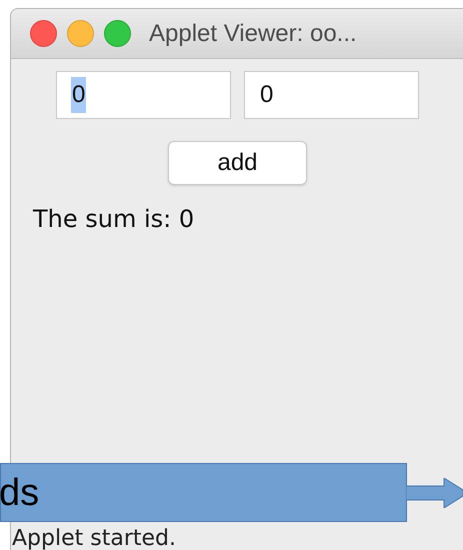 The height and width of the screenshot is (550, 463). I want to click on minimize-button, so click(80, 33).